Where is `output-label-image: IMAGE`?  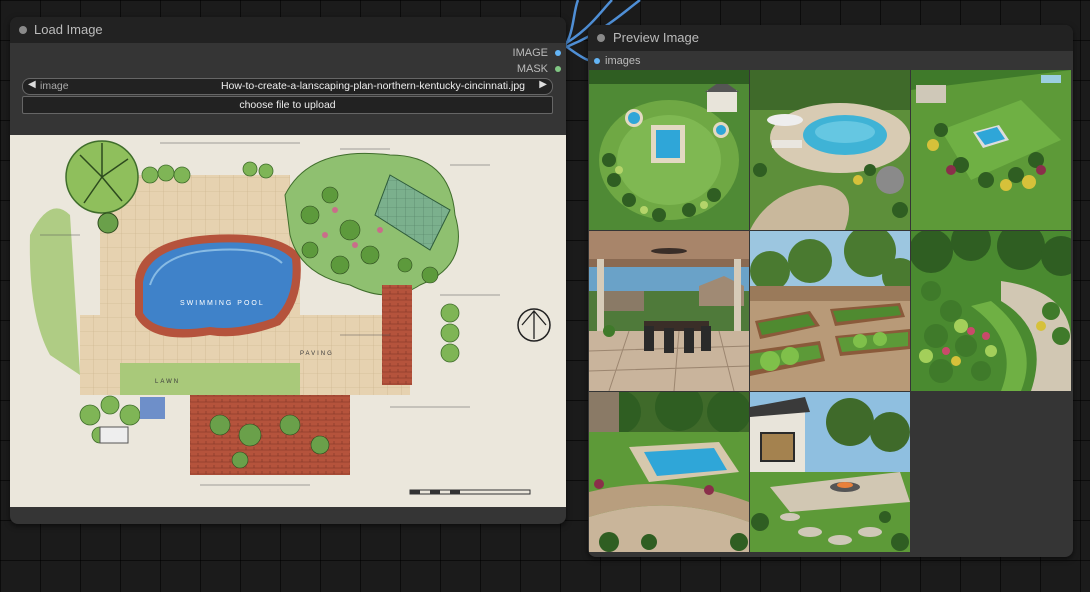 output-label-image: IMAGE is located at coordinates (530, 53).